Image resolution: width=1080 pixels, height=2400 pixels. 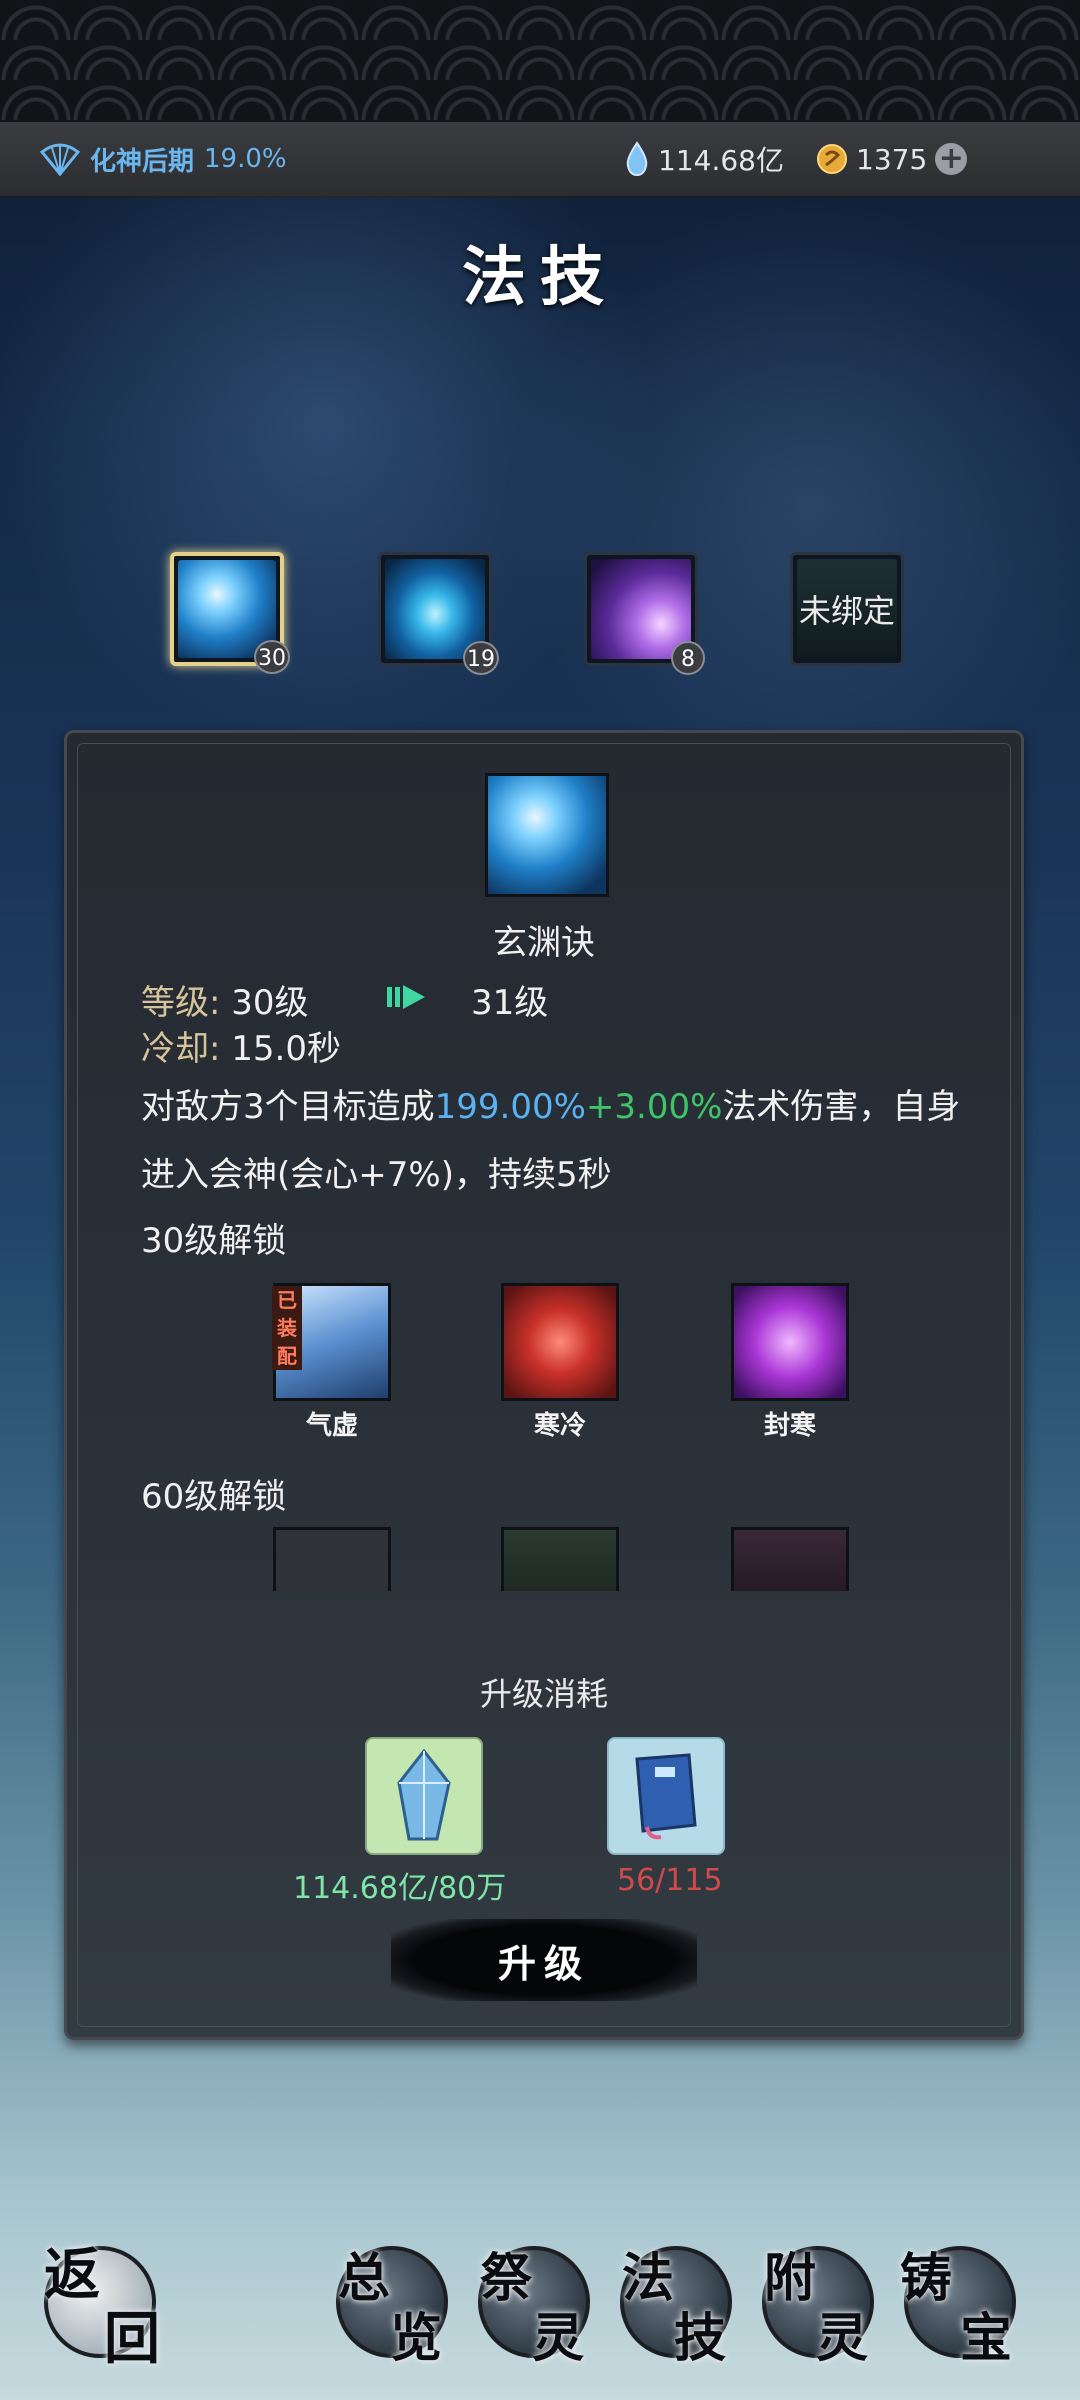 I want to click on rune-hanleng-label: 寒冷, so click(x=559, y=1426).